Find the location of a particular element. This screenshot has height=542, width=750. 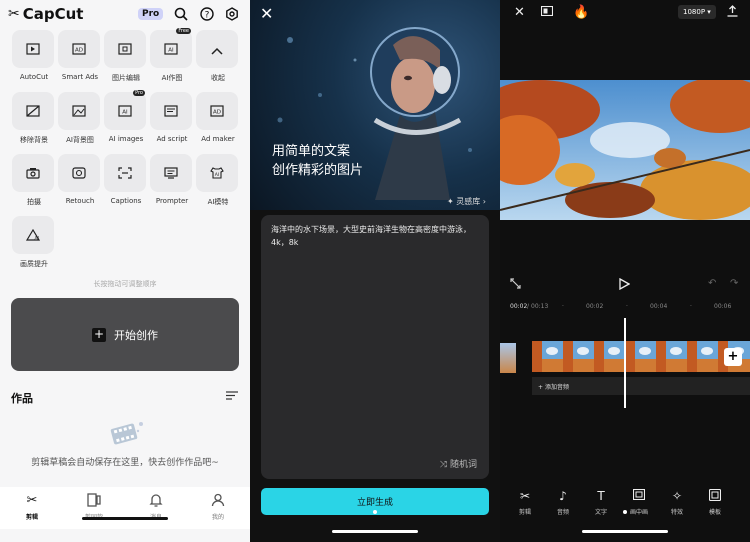

tool-quality-upscale: AI 画质提升 is located at coordinates (34, 242).